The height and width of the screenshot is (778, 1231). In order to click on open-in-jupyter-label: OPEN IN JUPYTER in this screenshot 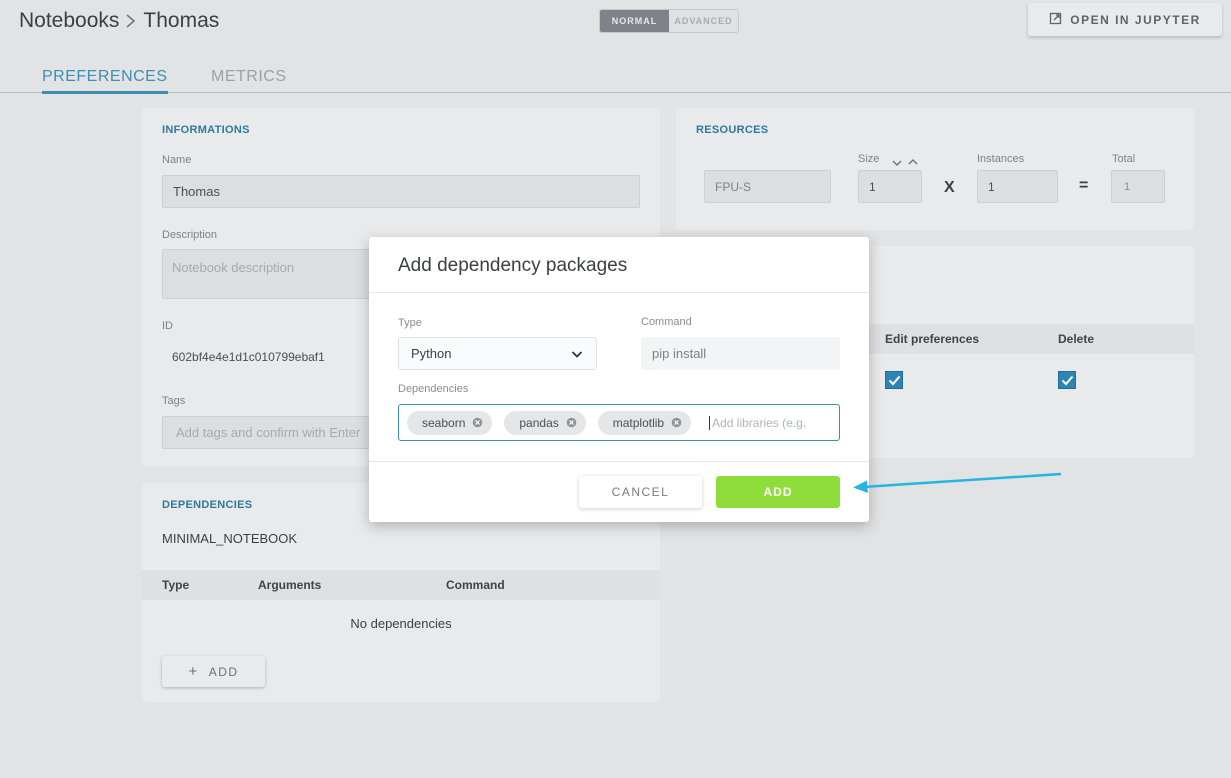, I will do `click(1135, 19)`.